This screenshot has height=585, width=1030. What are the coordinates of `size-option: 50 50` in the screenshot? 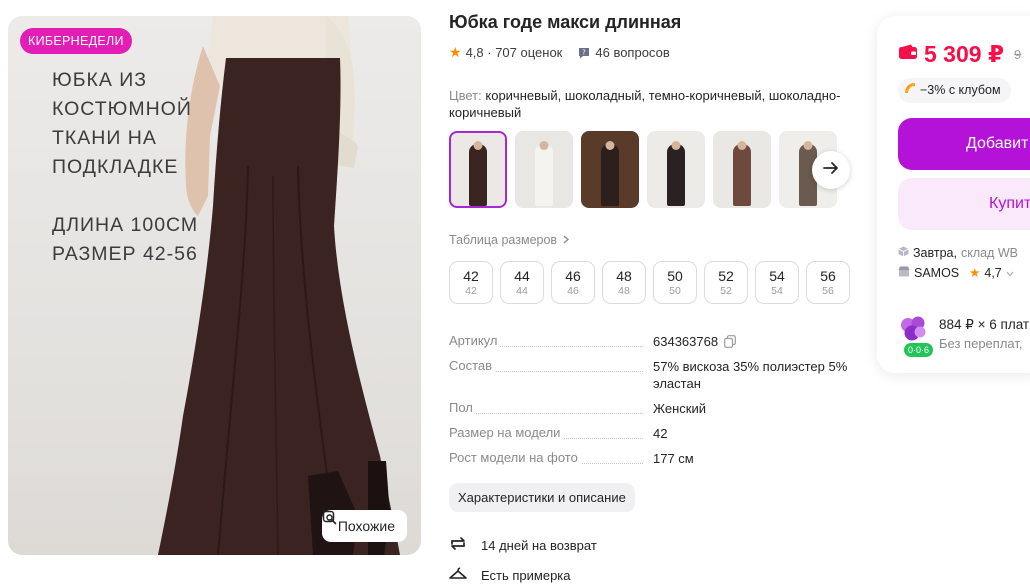 It's located at (675, 282).